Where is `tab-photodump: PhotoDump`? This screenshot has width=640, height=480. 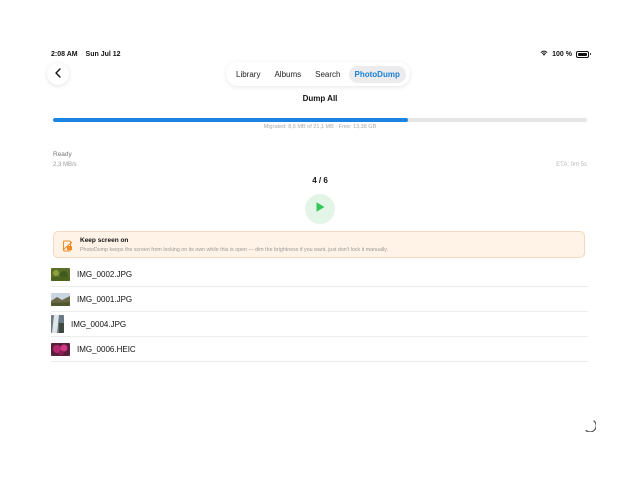 tab-photodump: PhotoDump is located at coordinates (377, 74).